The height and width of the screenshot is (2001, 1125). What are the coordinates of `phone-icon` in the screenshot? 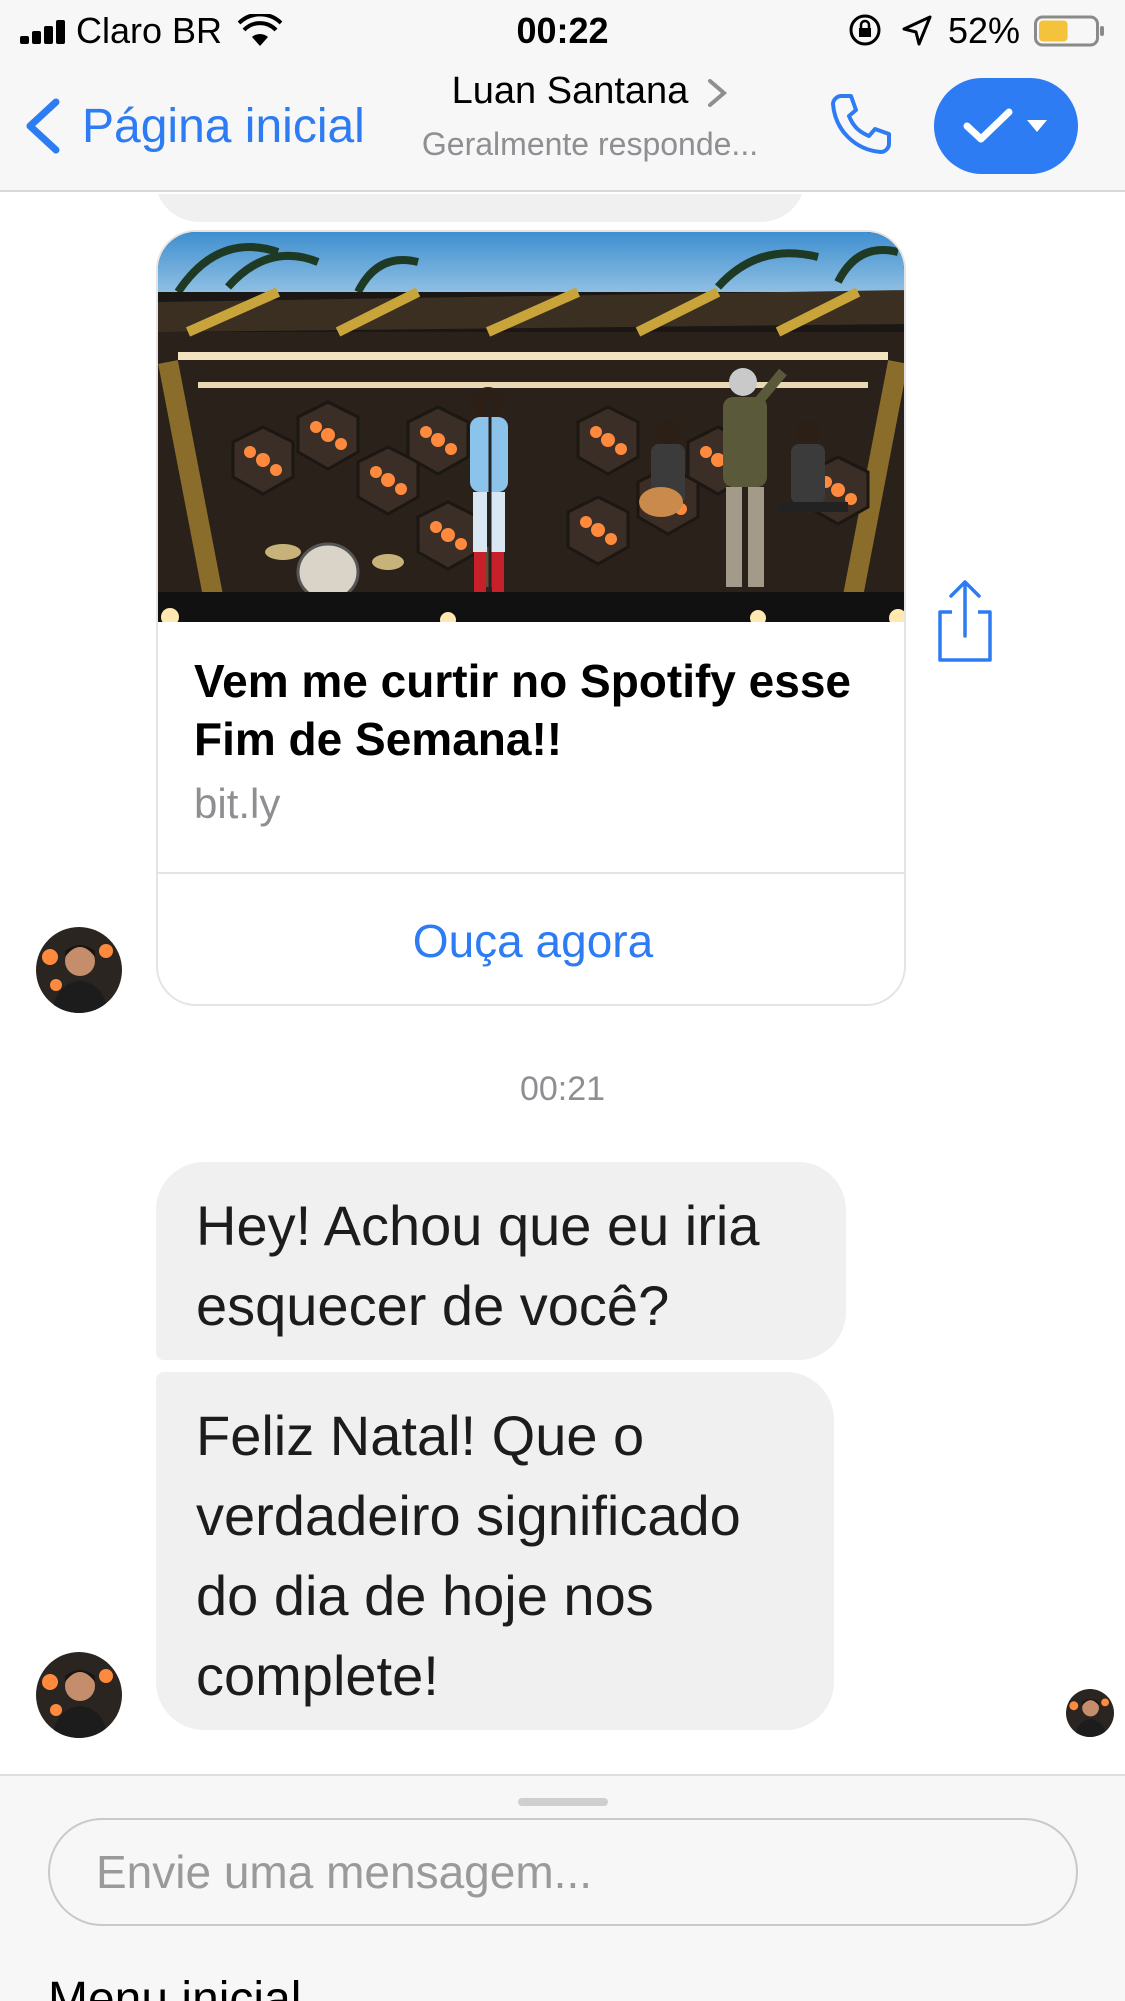 It's located at (860, 125).